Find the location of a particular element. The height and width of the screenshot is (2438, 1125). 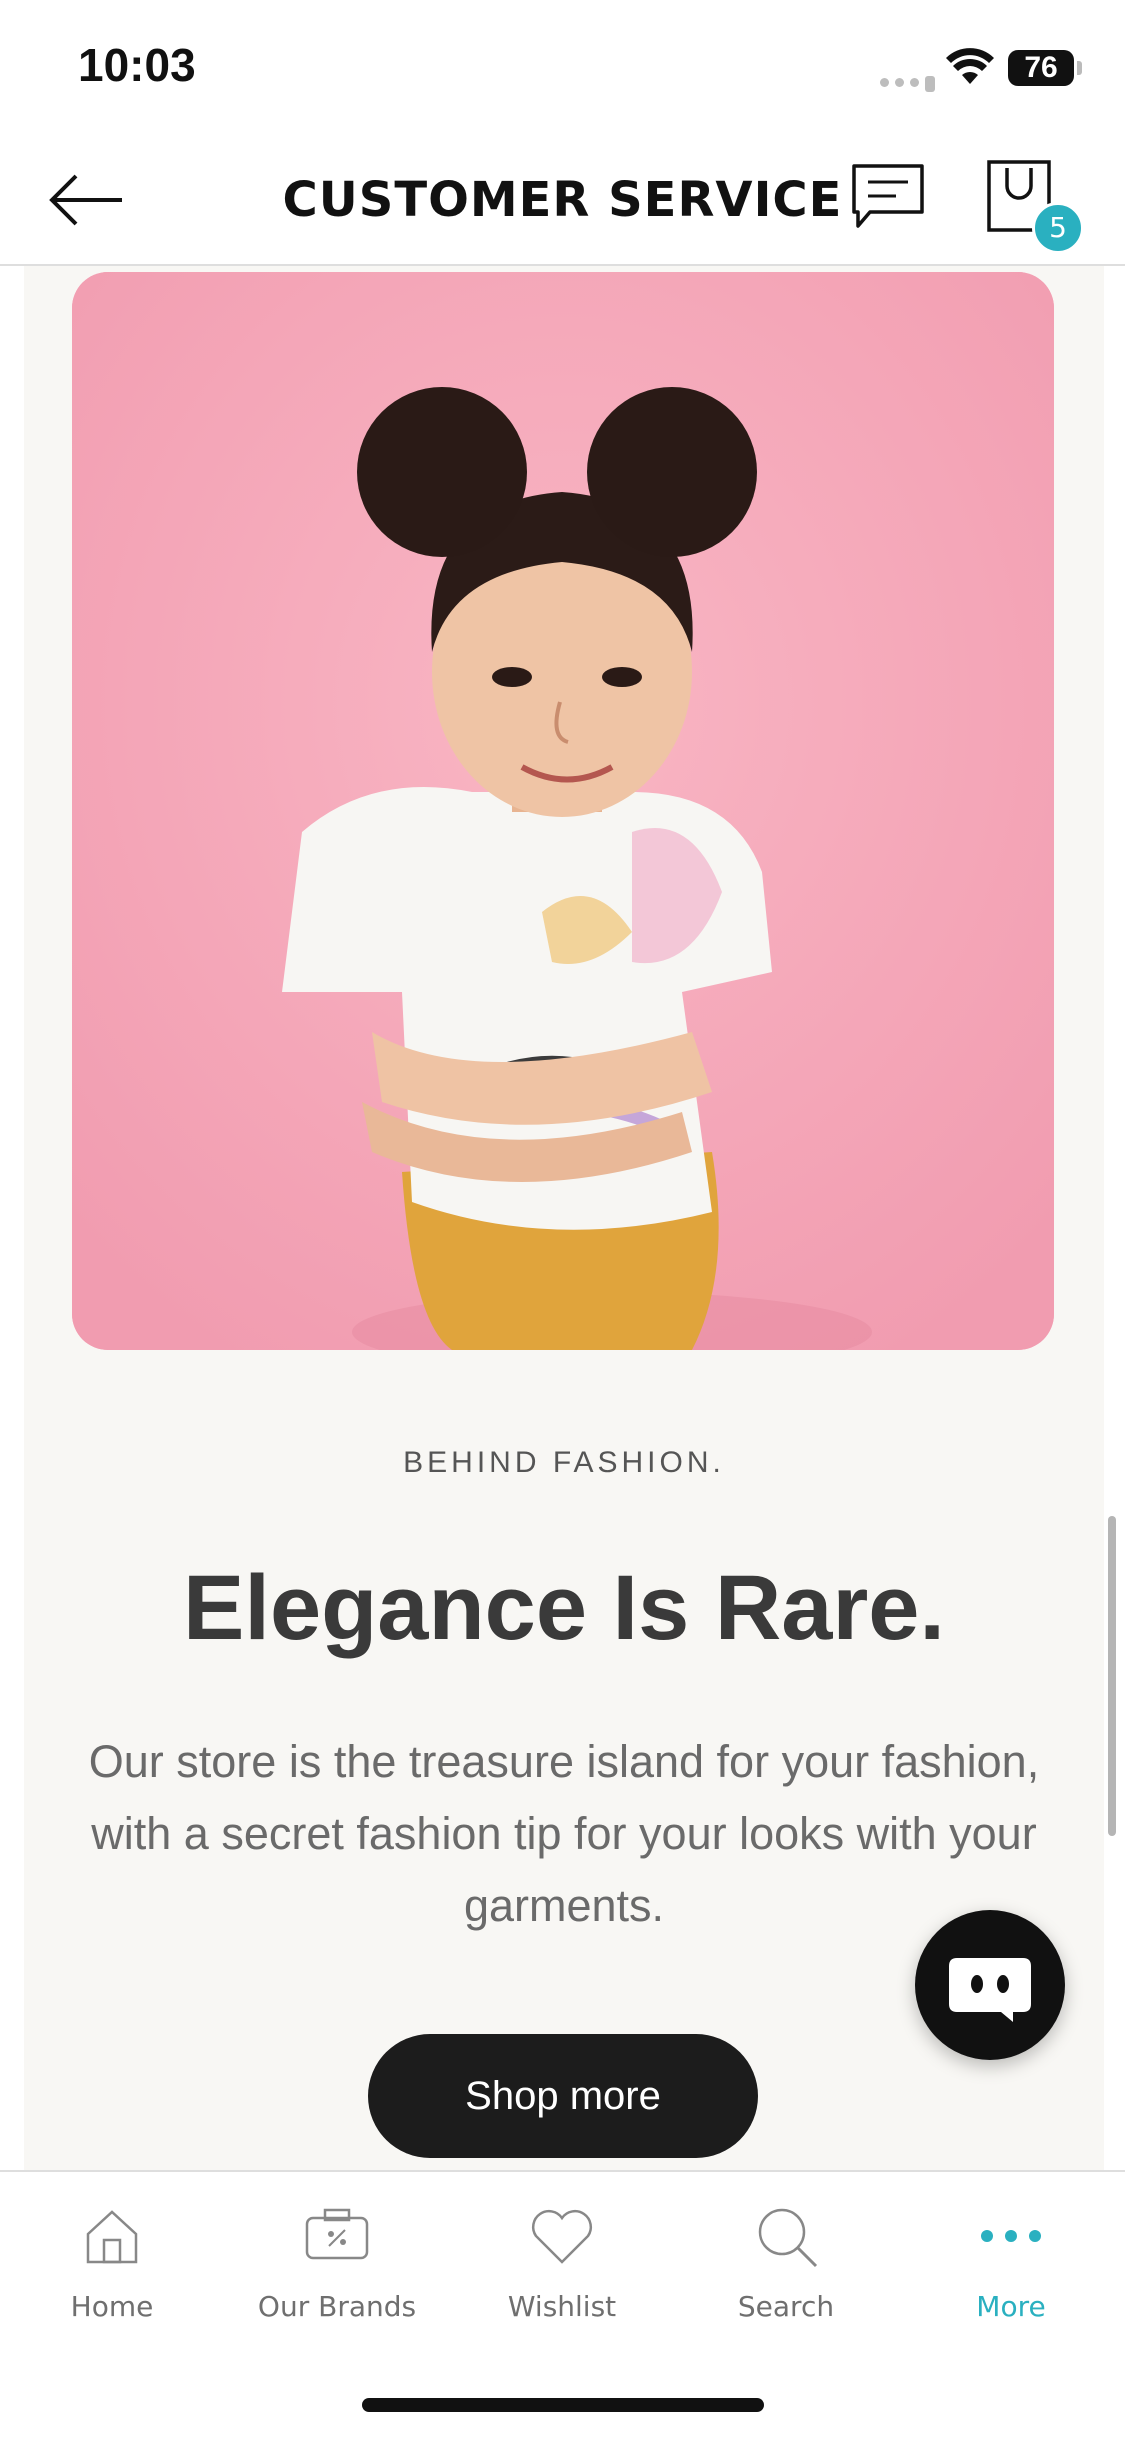

tab-label-home: Home is located at coordinates (112, 2306).